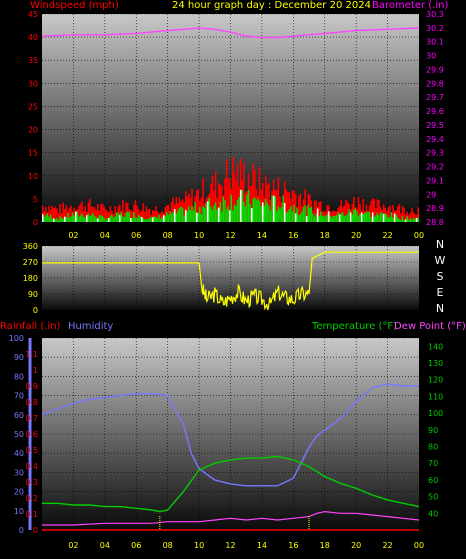 This screenshot has width=466, height=559. What do you see at coordinates (435, 97) in the screenshot?
I see `barometer-tick-label: 29.7` at bounding box center [435, 97].